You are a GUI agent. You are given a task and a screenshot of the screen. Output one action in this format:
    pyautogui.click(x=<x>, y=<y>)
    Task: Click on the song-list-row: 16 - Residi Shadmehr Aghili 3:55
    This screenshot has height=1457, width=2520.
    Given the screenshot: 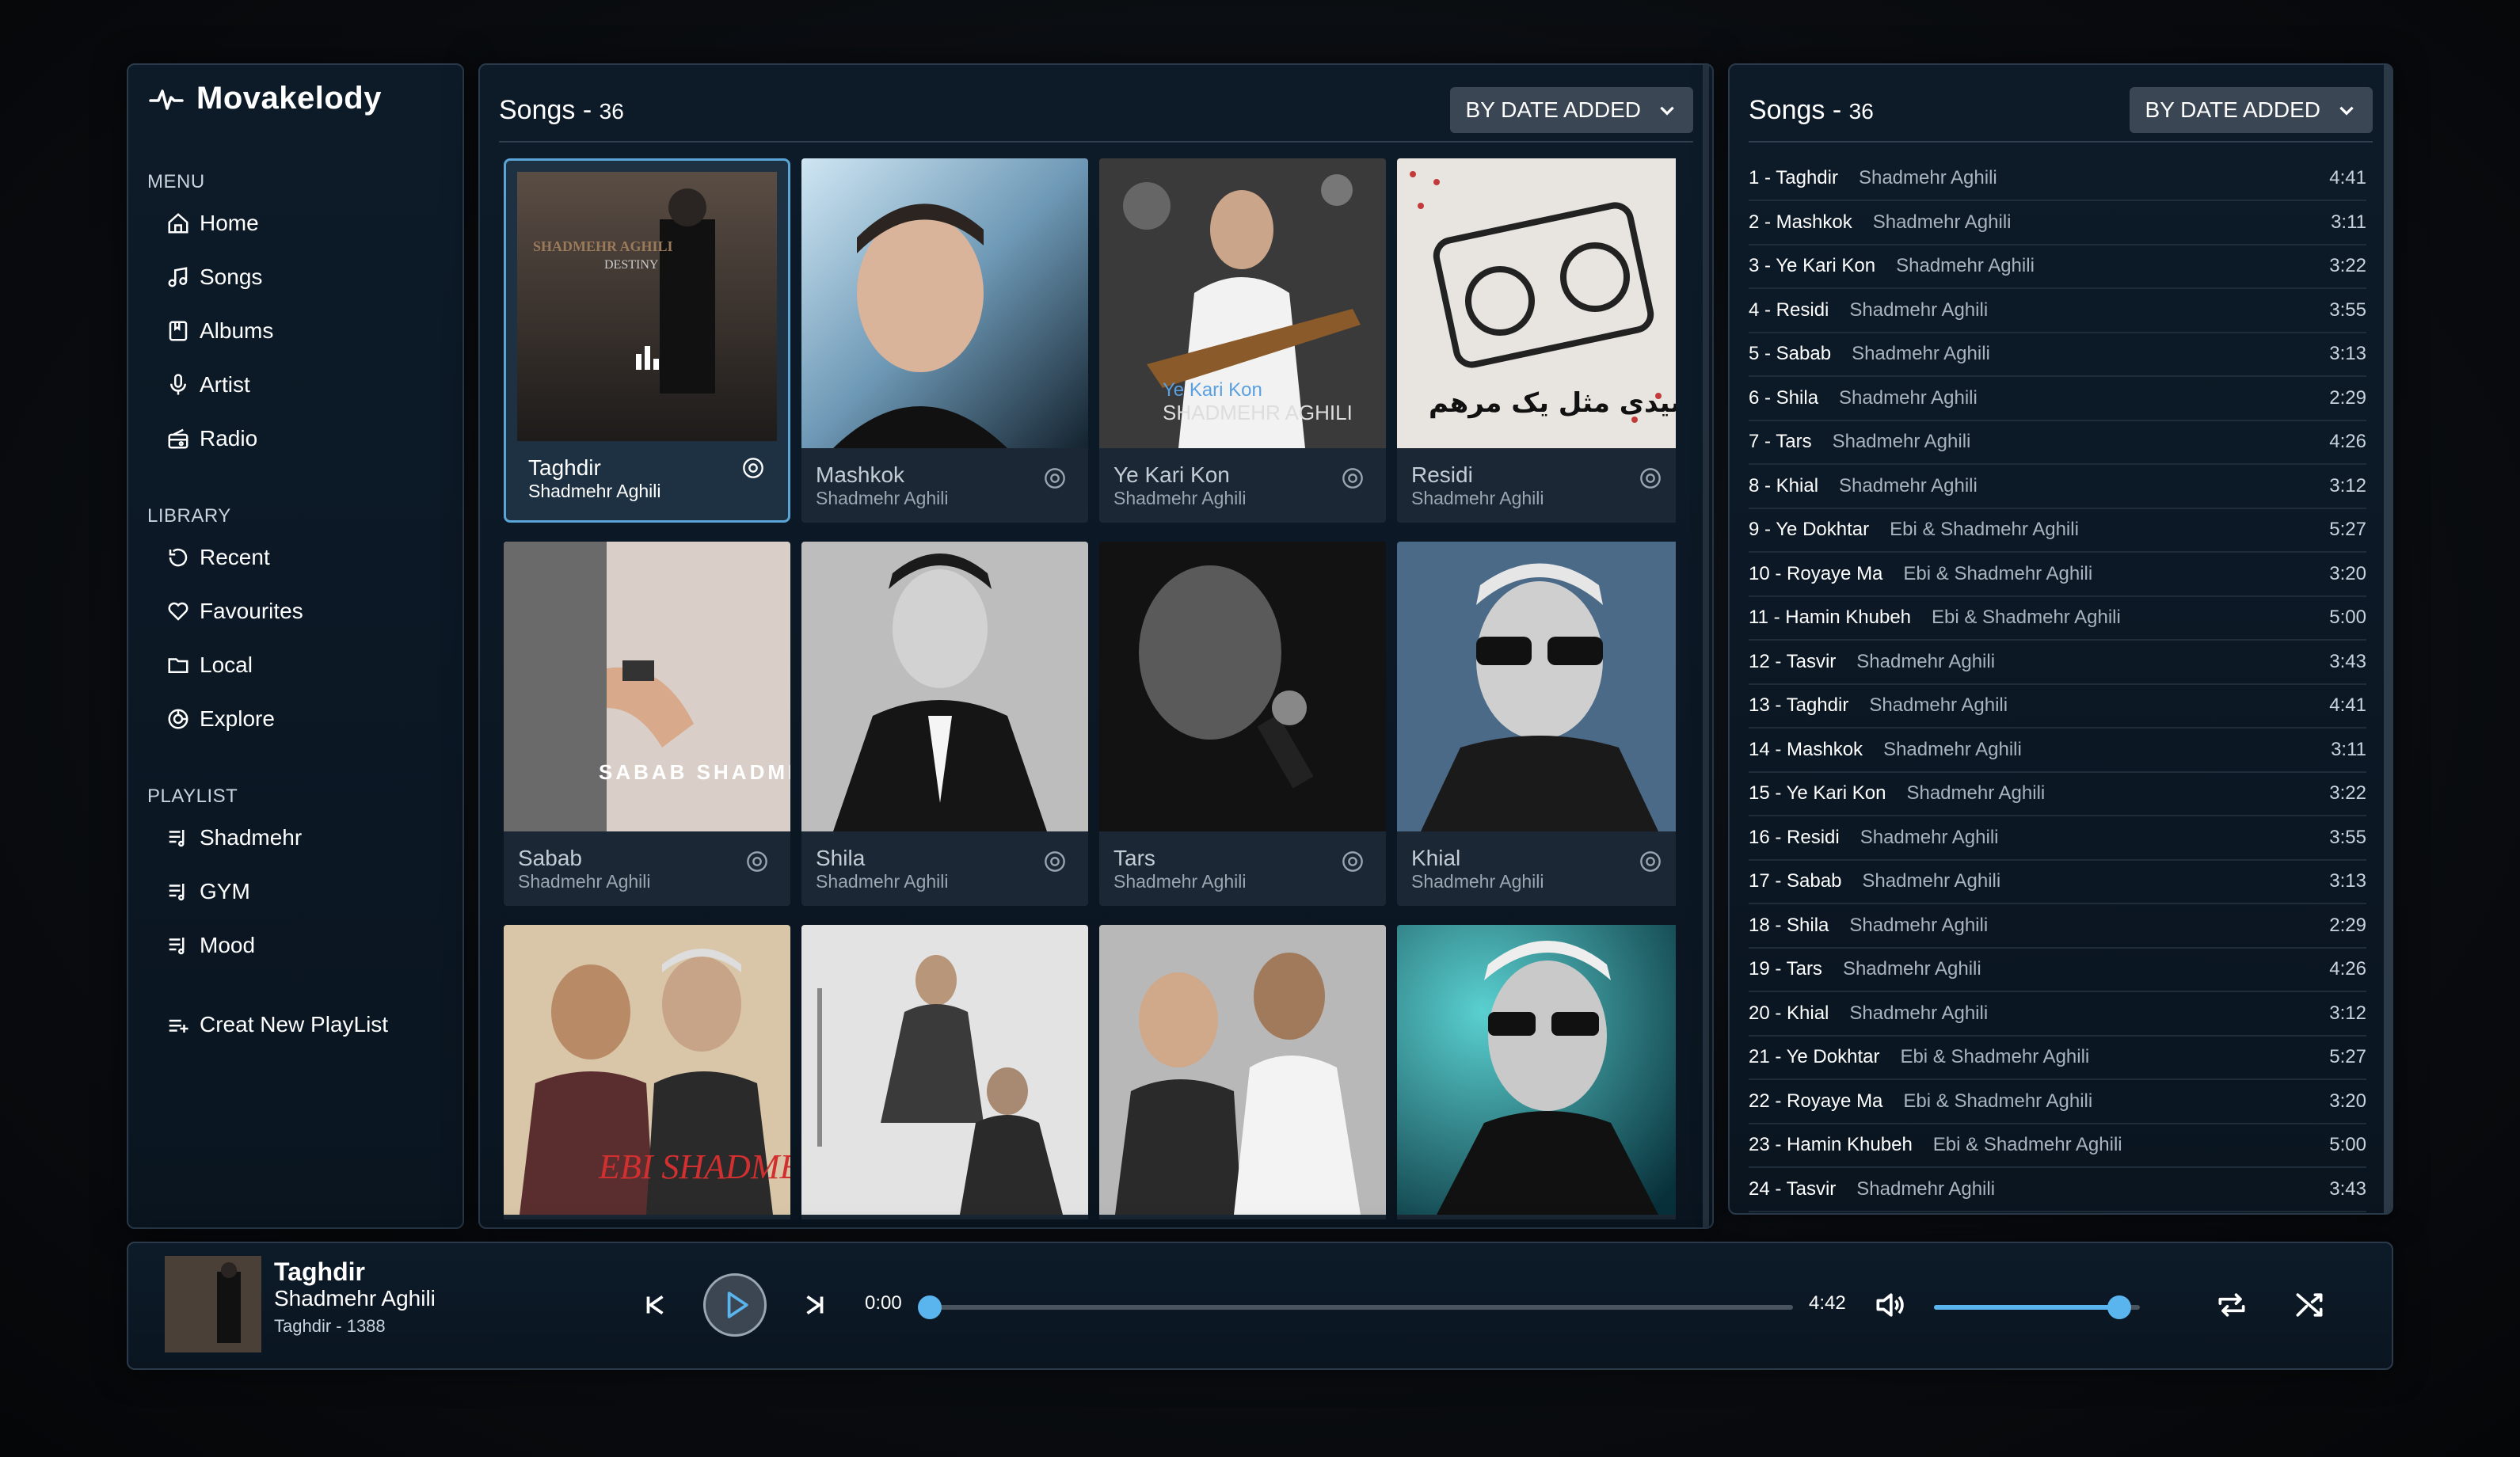 What is the action you would take?
    pyautogui.click(x=2057, y=839)
    